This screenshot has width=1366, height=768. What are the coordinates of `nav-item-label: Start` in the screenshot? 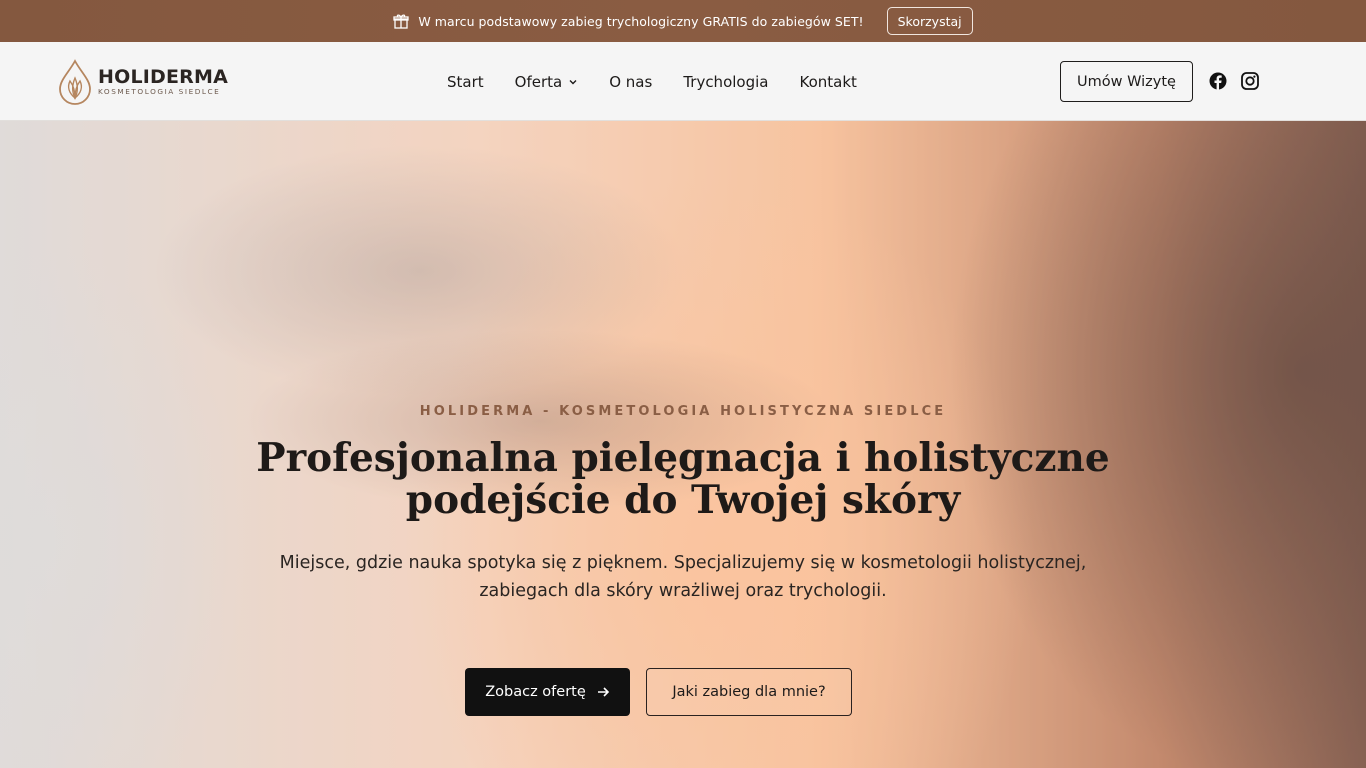 It's located at (465, 81).